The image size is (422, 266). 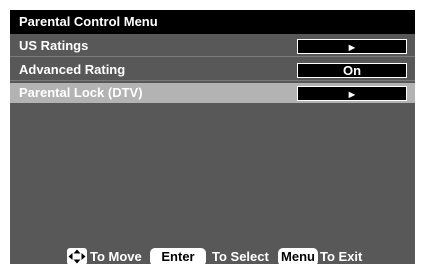 What do you see at coordinates (240, 256) in the screenshot?
I see `select-hint-label: To Select` at bounding box center [240, 256].